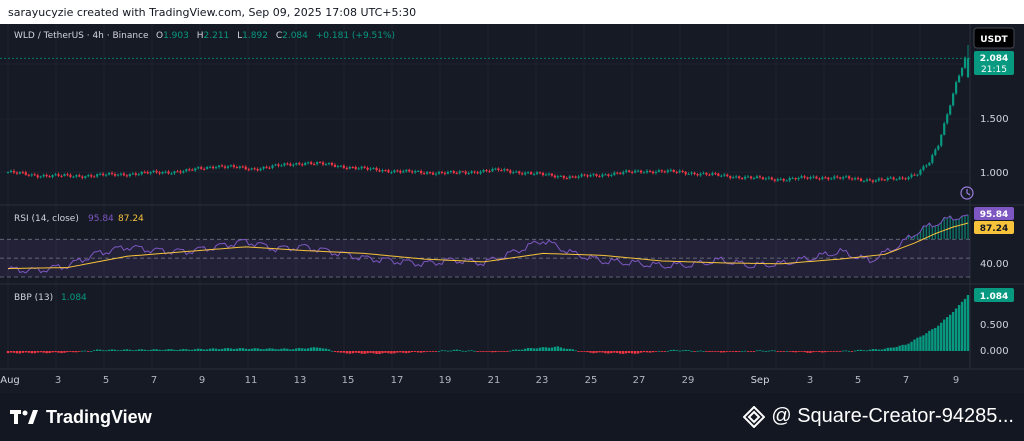 This screenshot has width=1024, height=441. Describe the element at coordinates (479, 380) in the screenshot. I see `time-axis: Aug 3 5 7 9 11 13 15 17 19 21 23 25 27 29 Sep 3 5 7 9` at that location.